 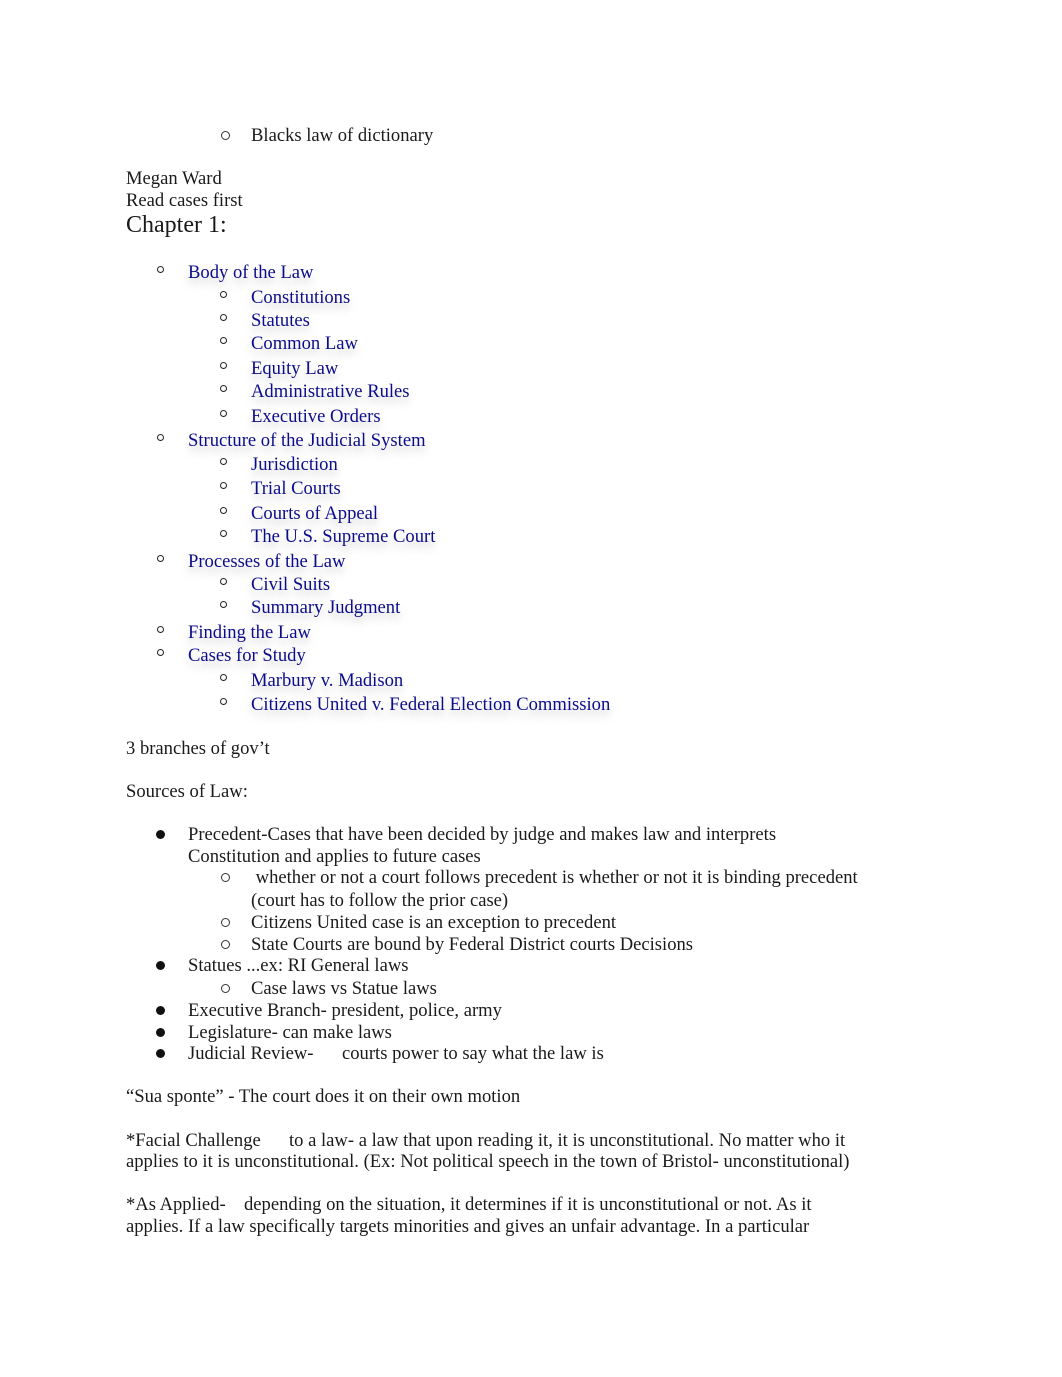 I want to click on facial-challenge-term: *Facial Challenge, so click(x=193, y=1140).